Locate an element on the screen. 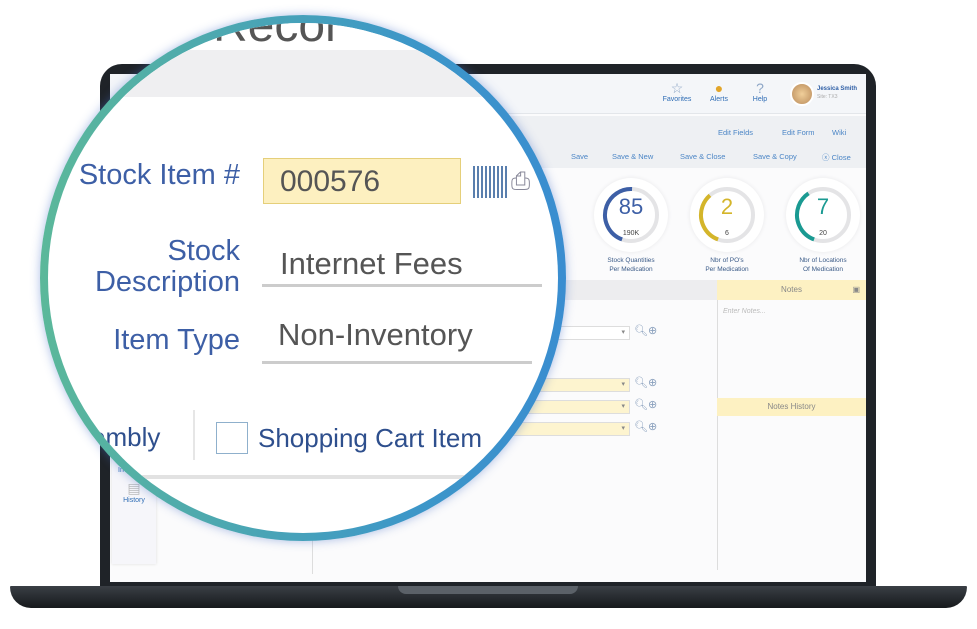 This screenshot has width=977, height=629. stock-item-input: 000576 is located at coordinates (362, 181).